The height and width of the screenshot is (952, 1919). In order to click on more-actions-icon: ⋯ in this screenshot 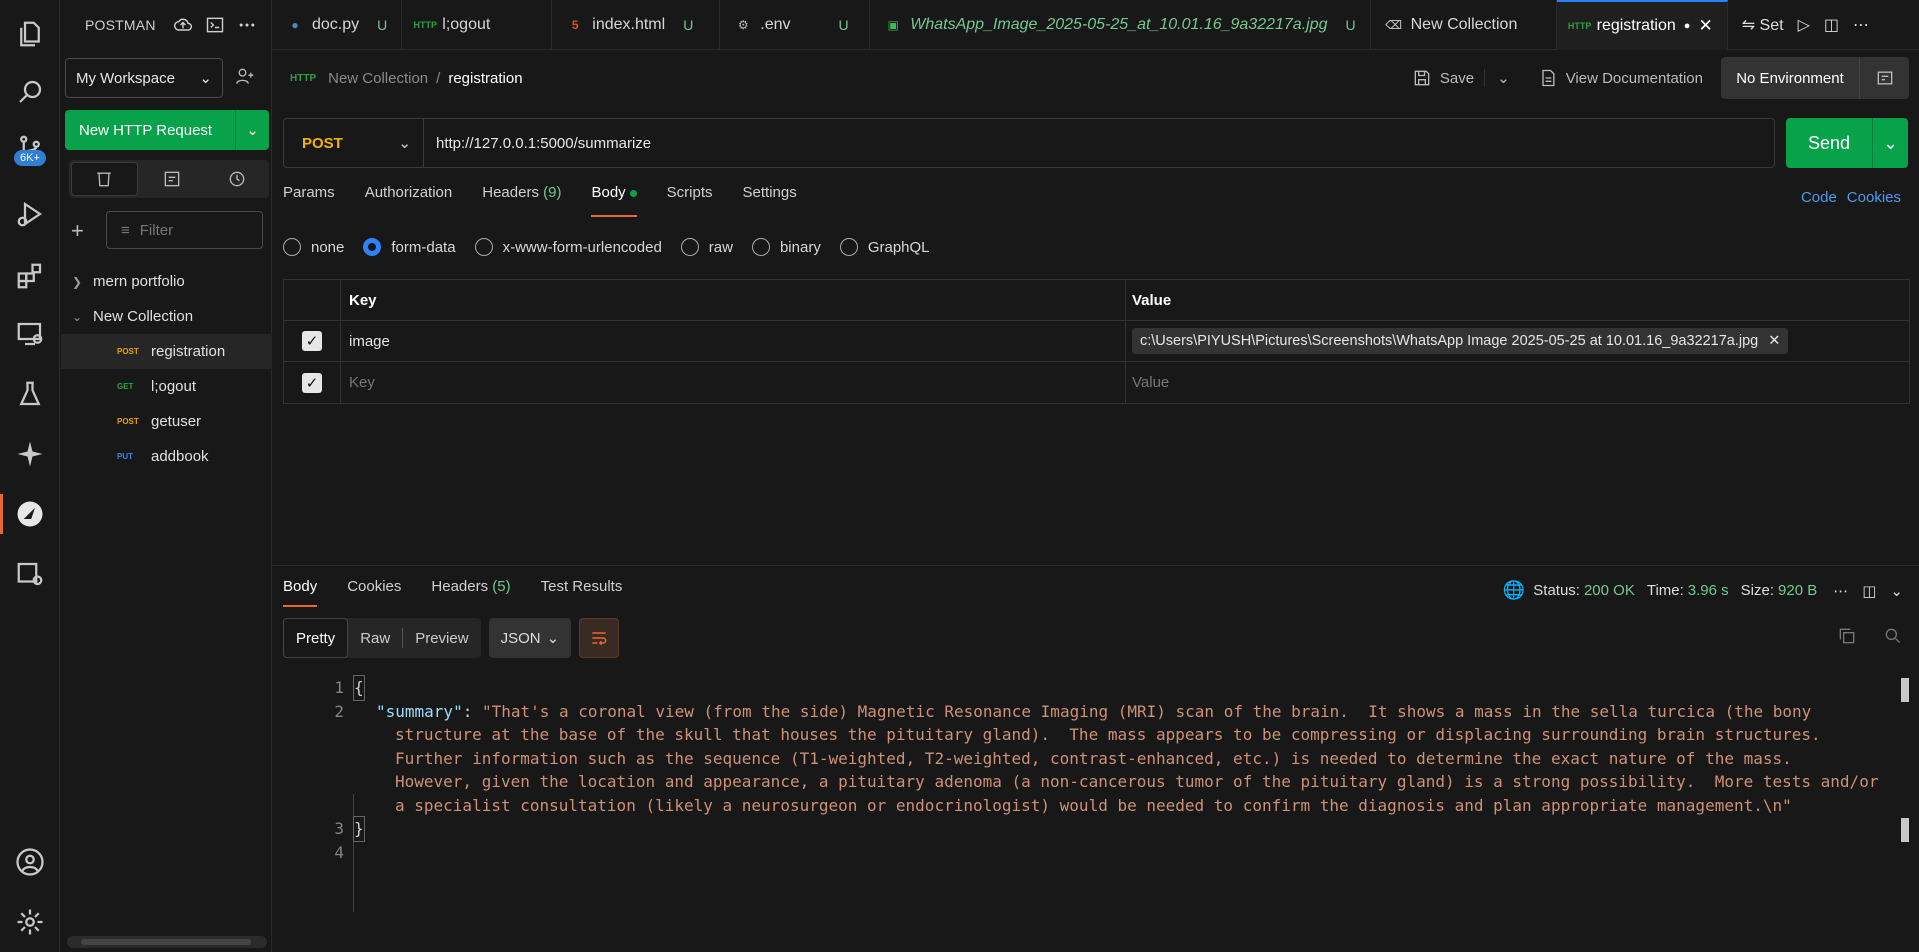, I will do `click(1861, 25)`.